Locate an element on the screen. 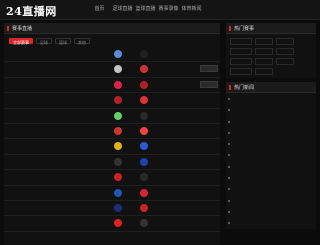 The height and width of the screenshot is (245, 320). nav-news: 体育新闻 is located at coordinates (191, 8).